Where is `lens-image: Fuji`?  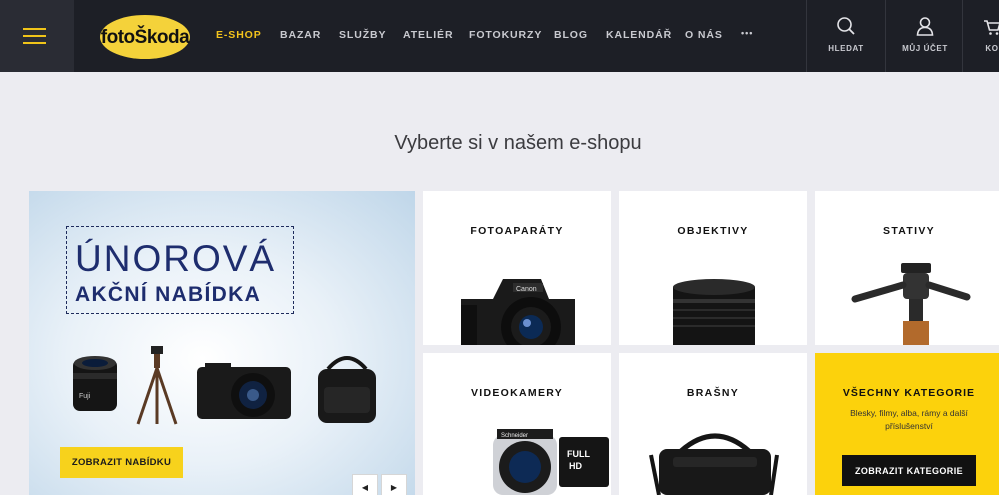
lens-image: Fuji is located at coordinates (95, 383).